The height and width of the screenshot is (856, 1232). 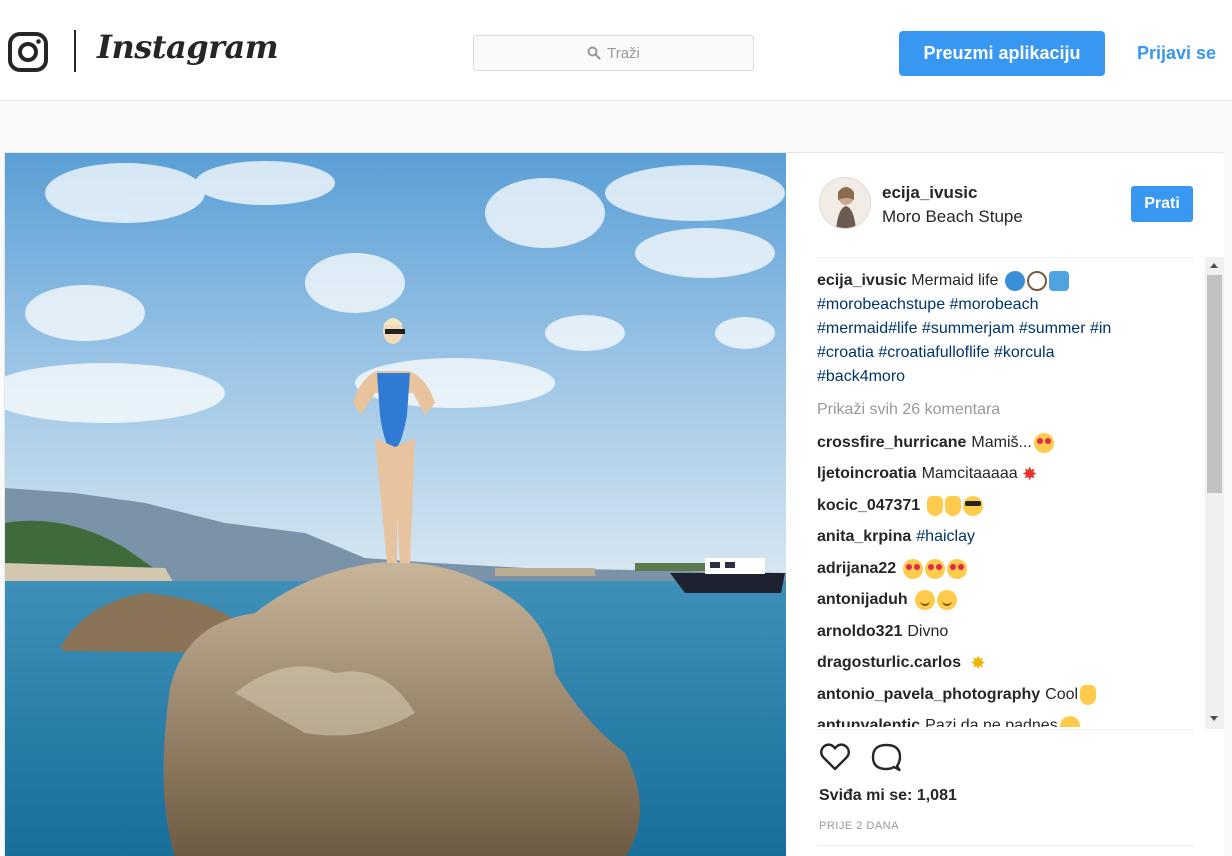 I want to click on comment-username: crossfire_hurricane, so click(x=891, y=443).